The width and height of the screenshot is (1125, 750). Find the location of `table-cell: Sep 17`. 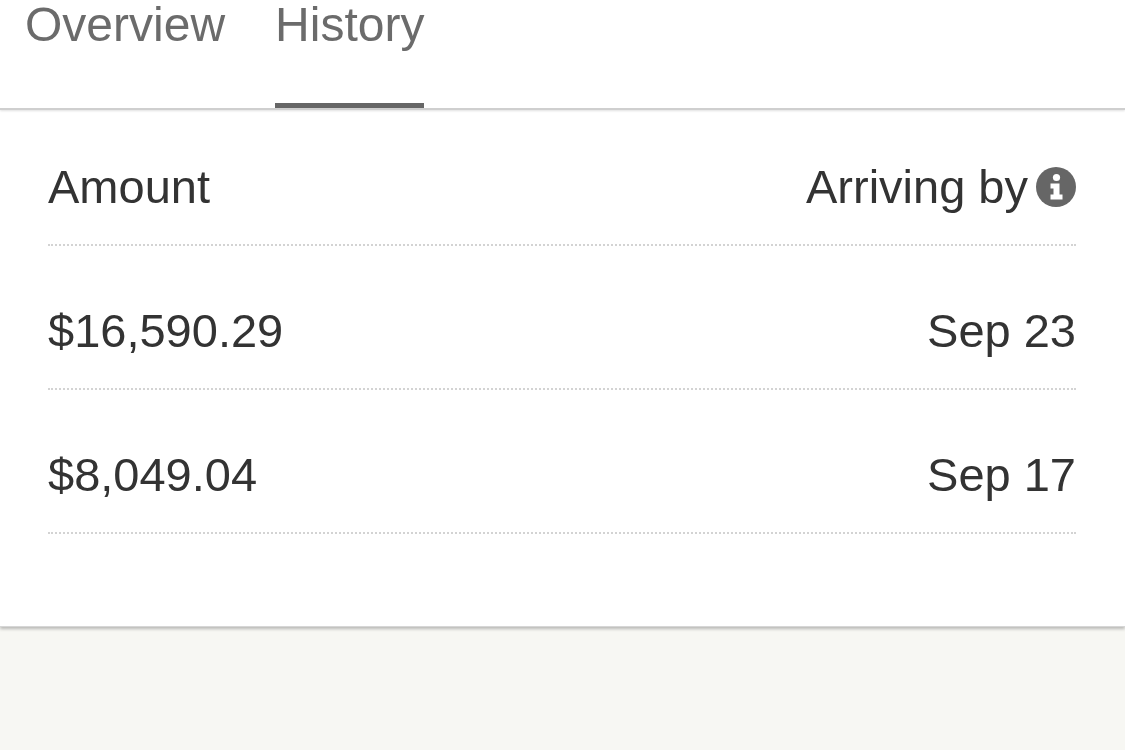

table-cell: Sep 17 is located at coordinates (1001, 475).